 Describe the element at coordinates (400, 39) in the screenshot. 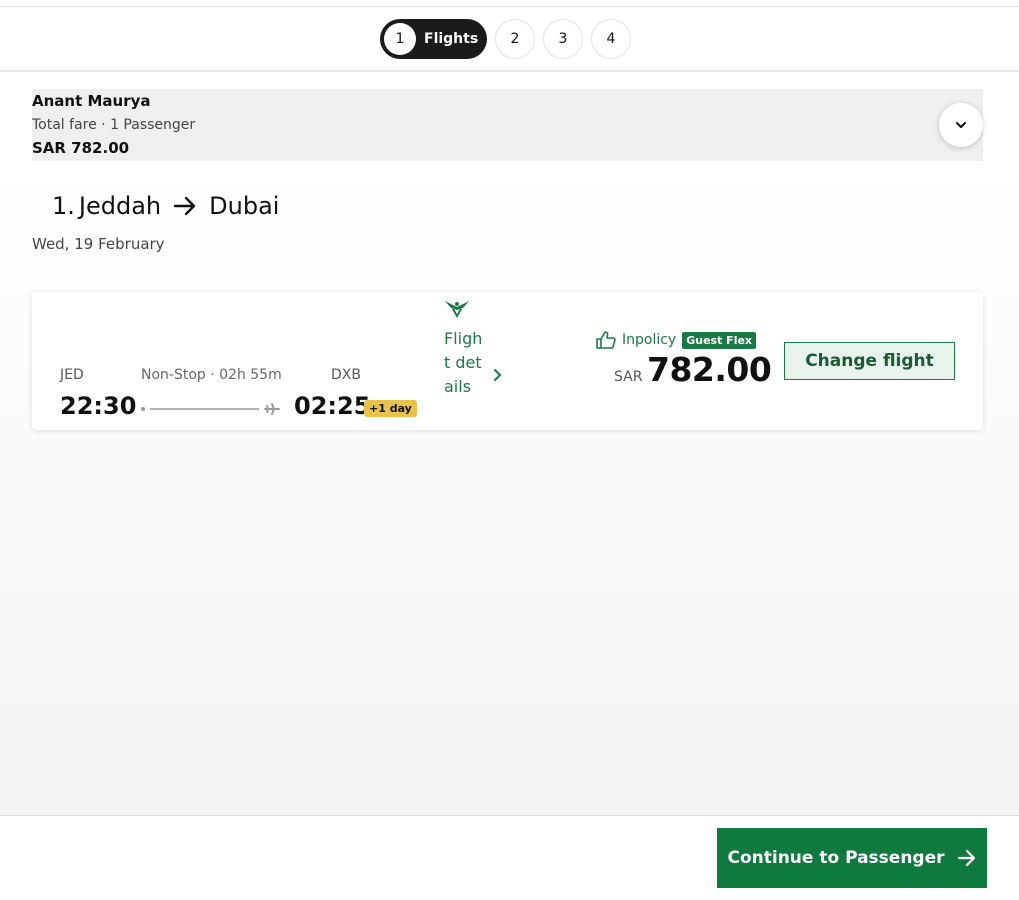

I see `step-number: 1` at that location.